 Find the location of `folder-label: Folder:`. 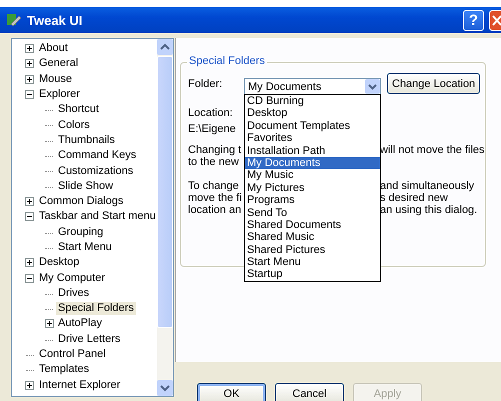

folder-label: Folder: is located at coordinates (205, 84).